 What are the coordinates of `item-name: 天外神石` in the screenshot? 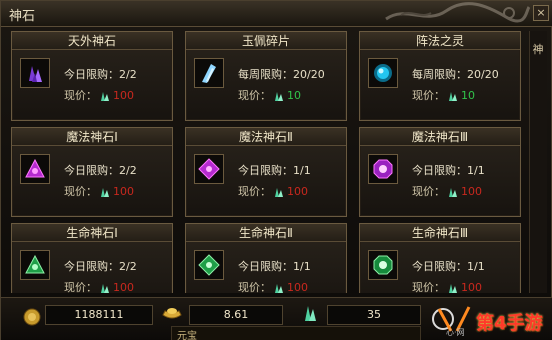 It's located at (92, 41).